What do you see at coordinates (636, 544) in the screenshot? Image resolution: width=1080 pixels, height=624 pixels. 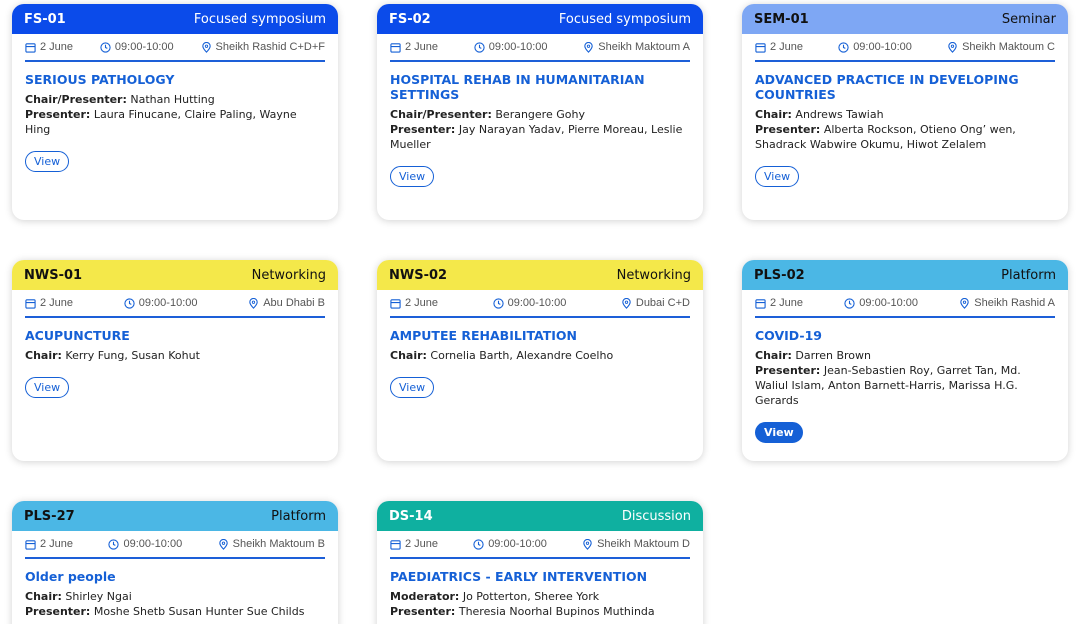 I see `session-location: Sheikh Maktoum D` at bounding box center [636, 544].